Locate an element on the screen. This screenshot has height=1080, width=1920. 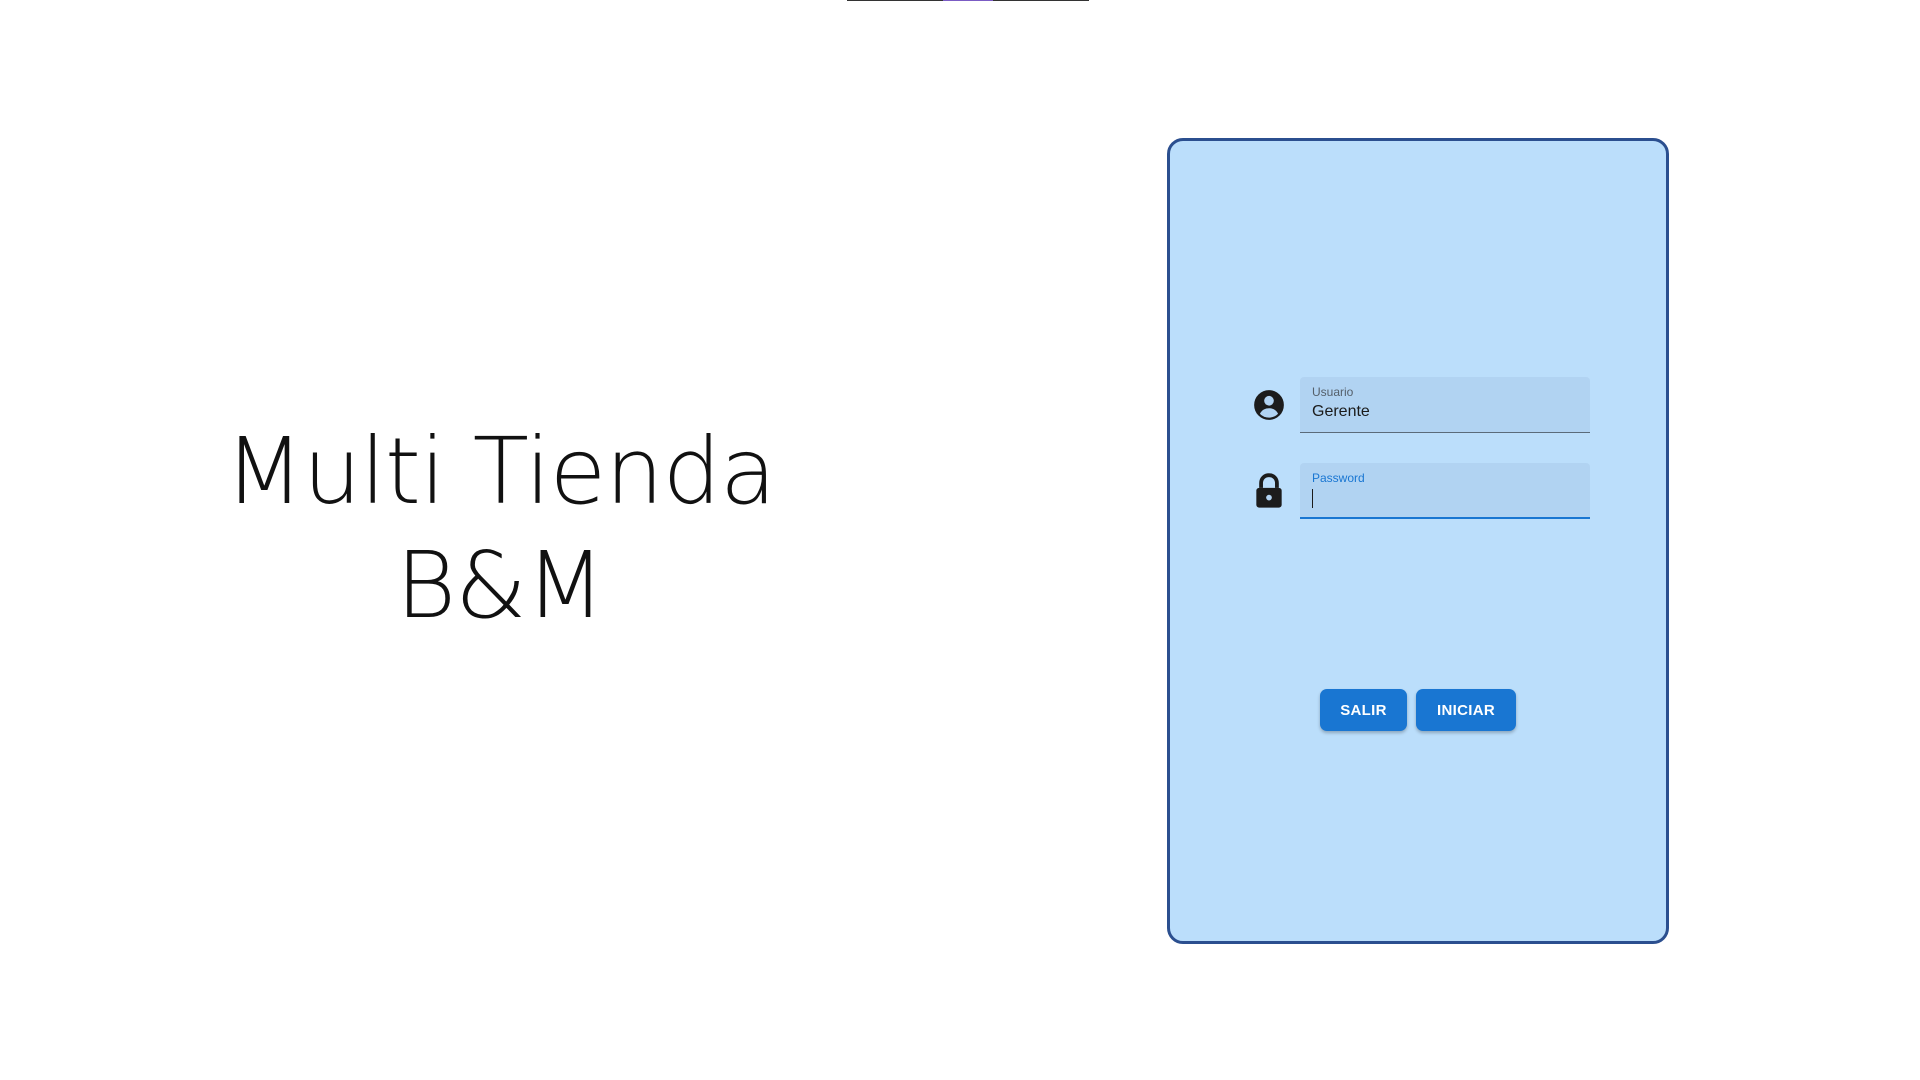
password-field: Password is located at coordinates (1445, 491).